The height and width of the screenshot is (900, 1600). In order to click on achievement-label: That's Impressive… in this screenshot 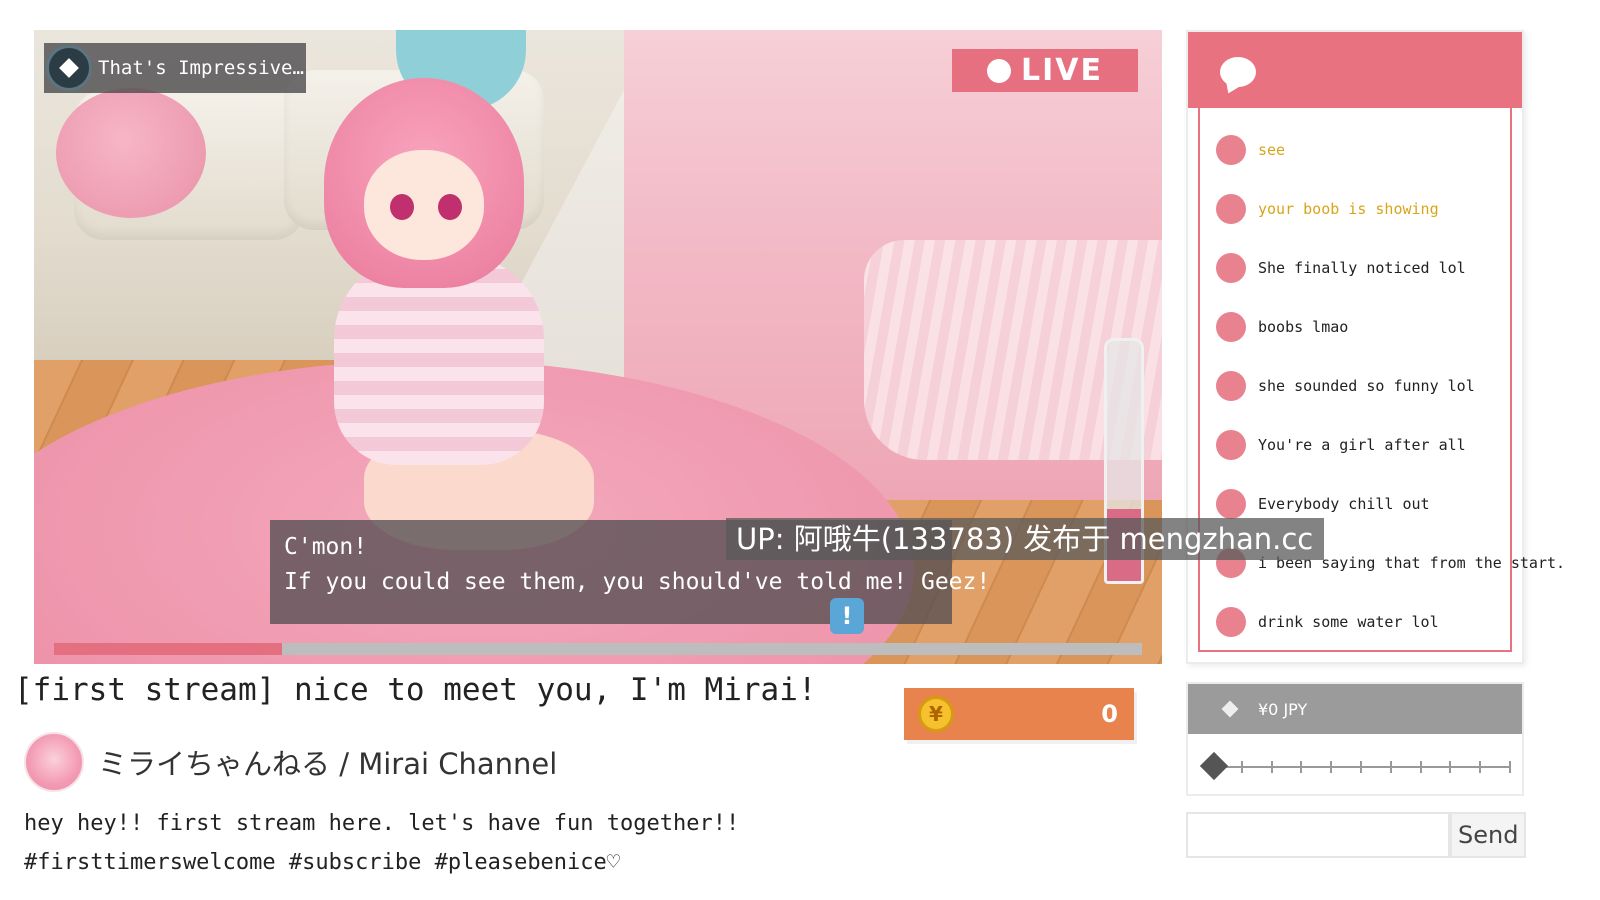, I will do `click(201, 68)`.